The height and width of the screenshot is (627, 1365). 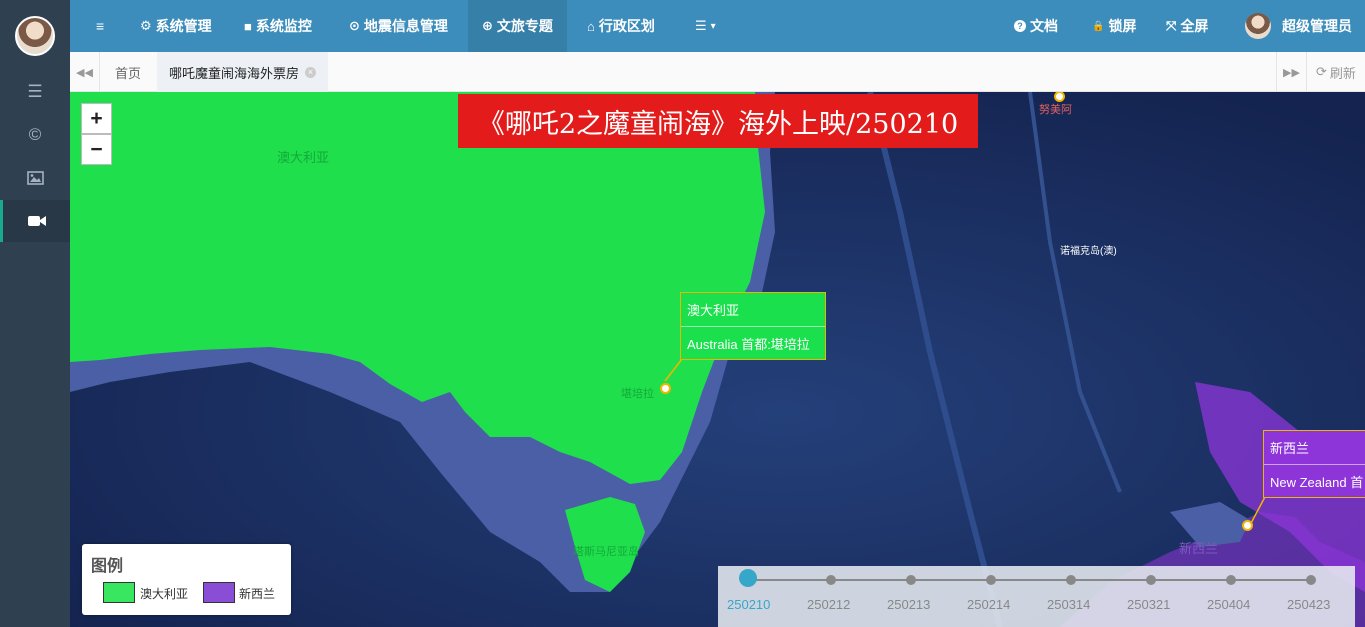 I want to click on map-label-canberra: 堪培拉, so click(x=637, y=394).